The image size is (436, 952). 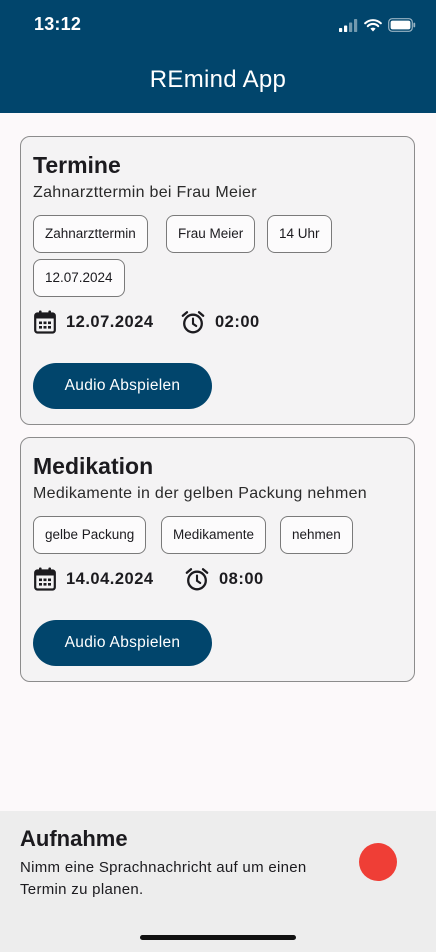 What do you see at coordinates (378, 862) in the screenshot?
I see `record-button` at bounding box center [378, 862].